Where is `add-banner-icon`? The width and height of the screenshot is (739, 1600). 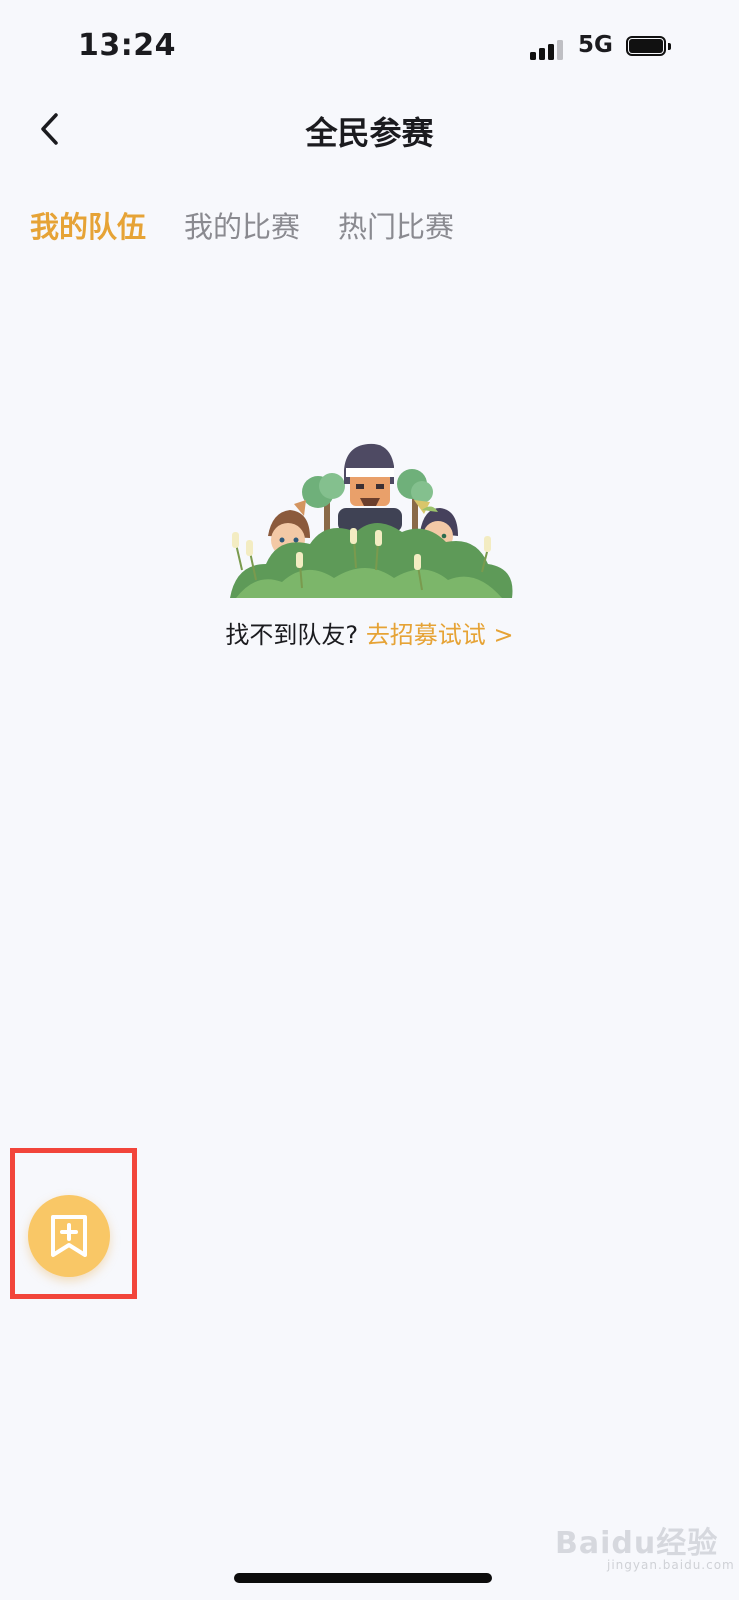 add-banner-icon is located at coordinates (69, 1236).